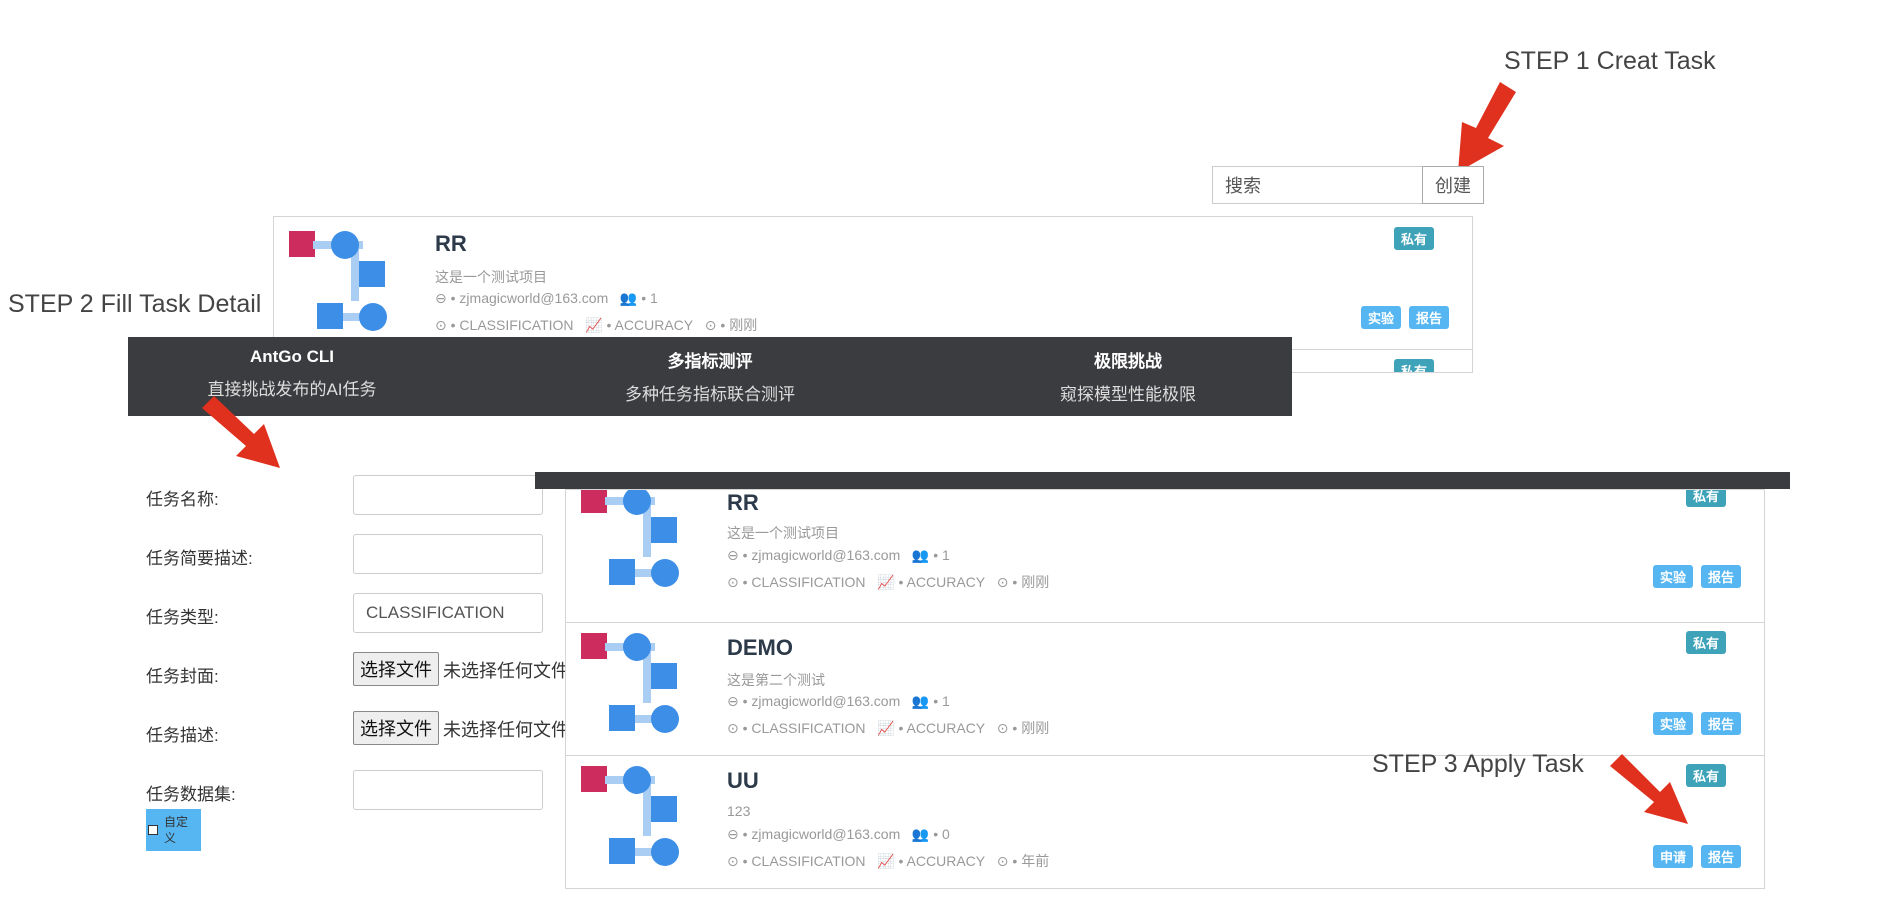 The width and height of the screenshot is (1890, 910). I want to click on step1-label: STEP 1 Creat Task, so click(1610, 61).